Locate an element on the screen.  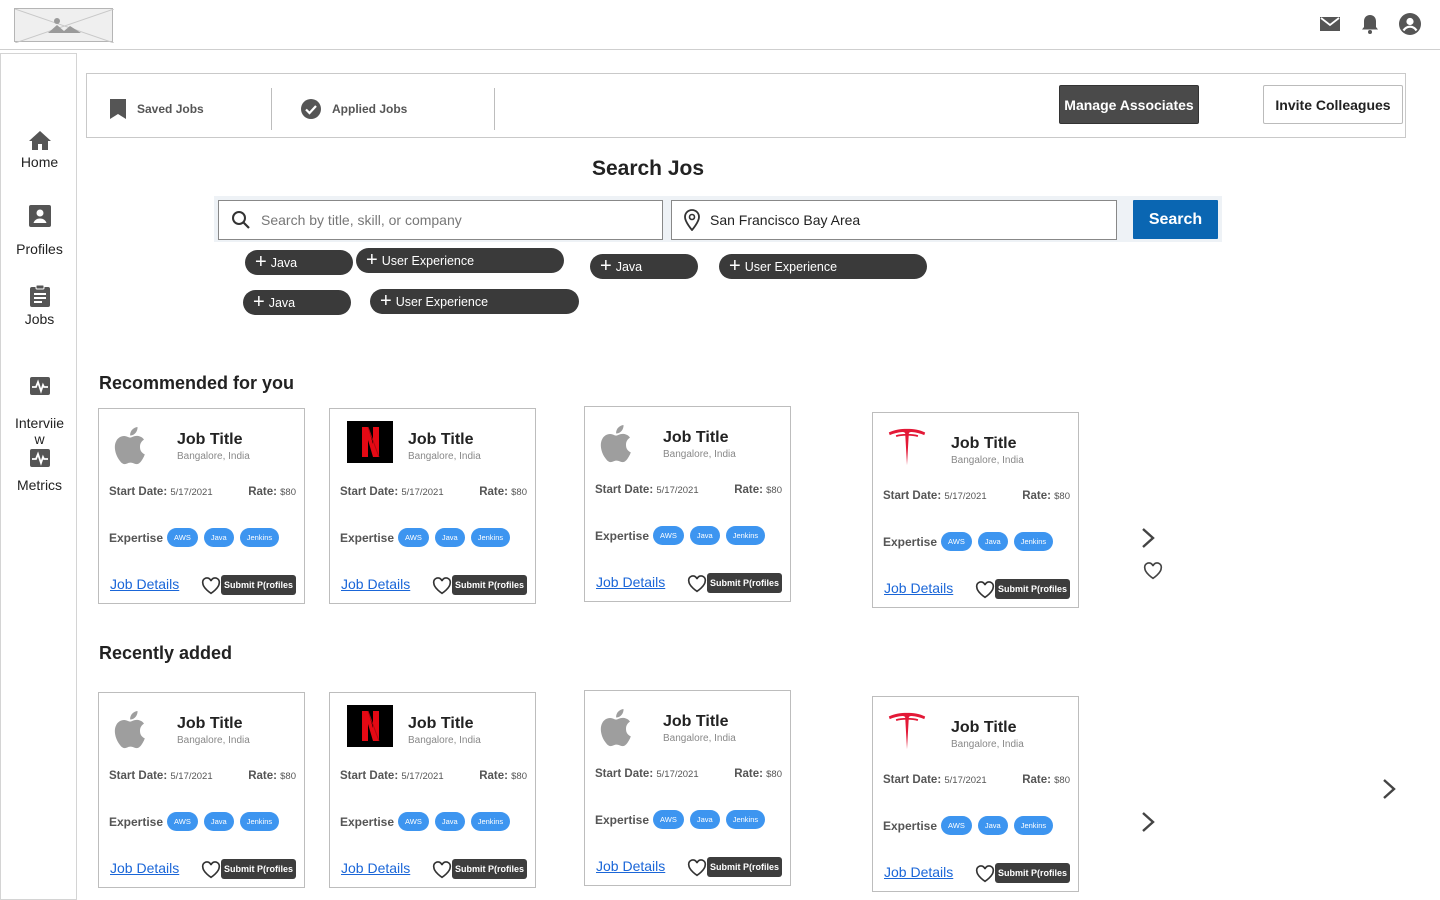
location-pin-icon is located at coordinates (692, 220).